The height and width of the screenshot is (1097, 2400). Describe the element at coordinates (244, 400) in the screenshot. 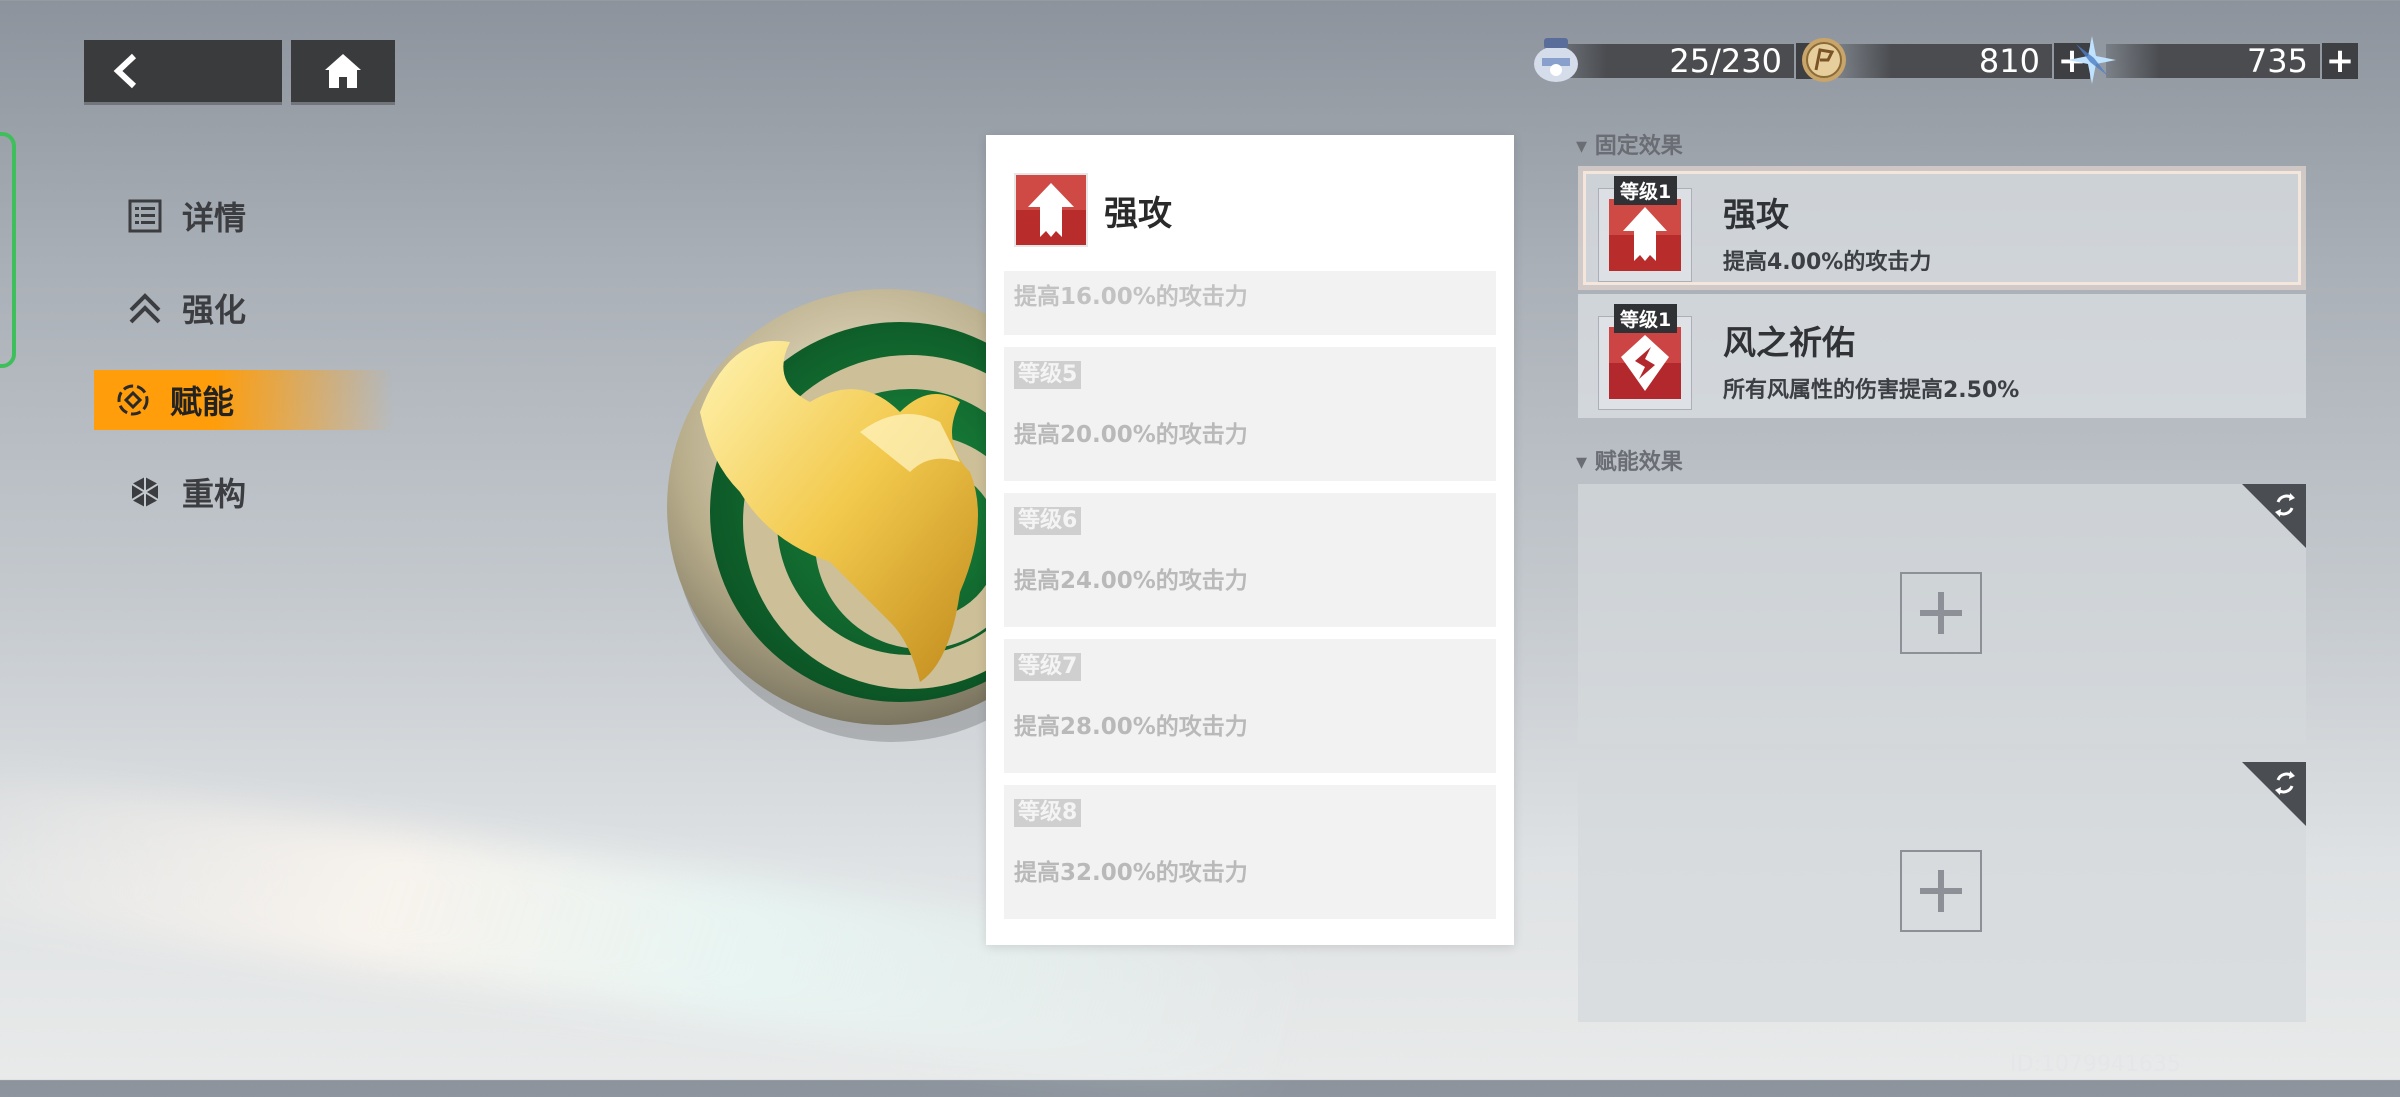

I see `side-item-empower: 赋能` at that location.